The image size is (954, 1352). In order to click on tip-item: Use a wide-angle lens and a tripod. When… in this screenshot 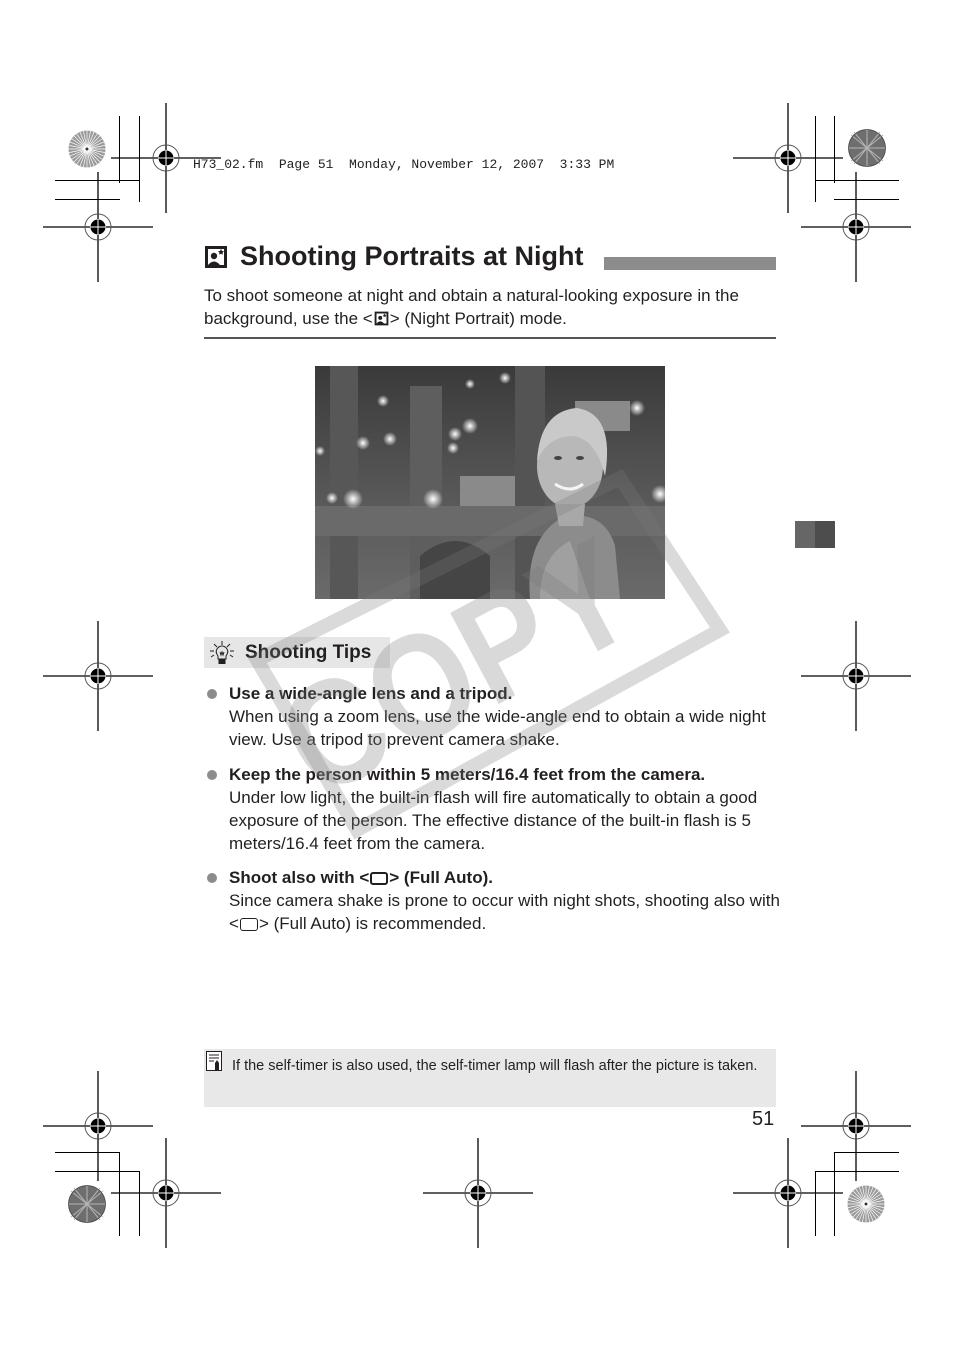, I will do `click(494, 716)`.